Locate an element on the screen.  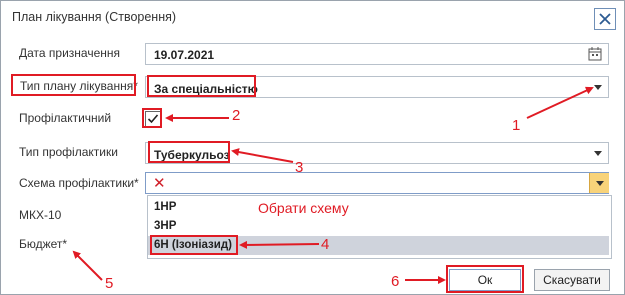
date-label: Дата призначення is located at coordinates (69, 53).